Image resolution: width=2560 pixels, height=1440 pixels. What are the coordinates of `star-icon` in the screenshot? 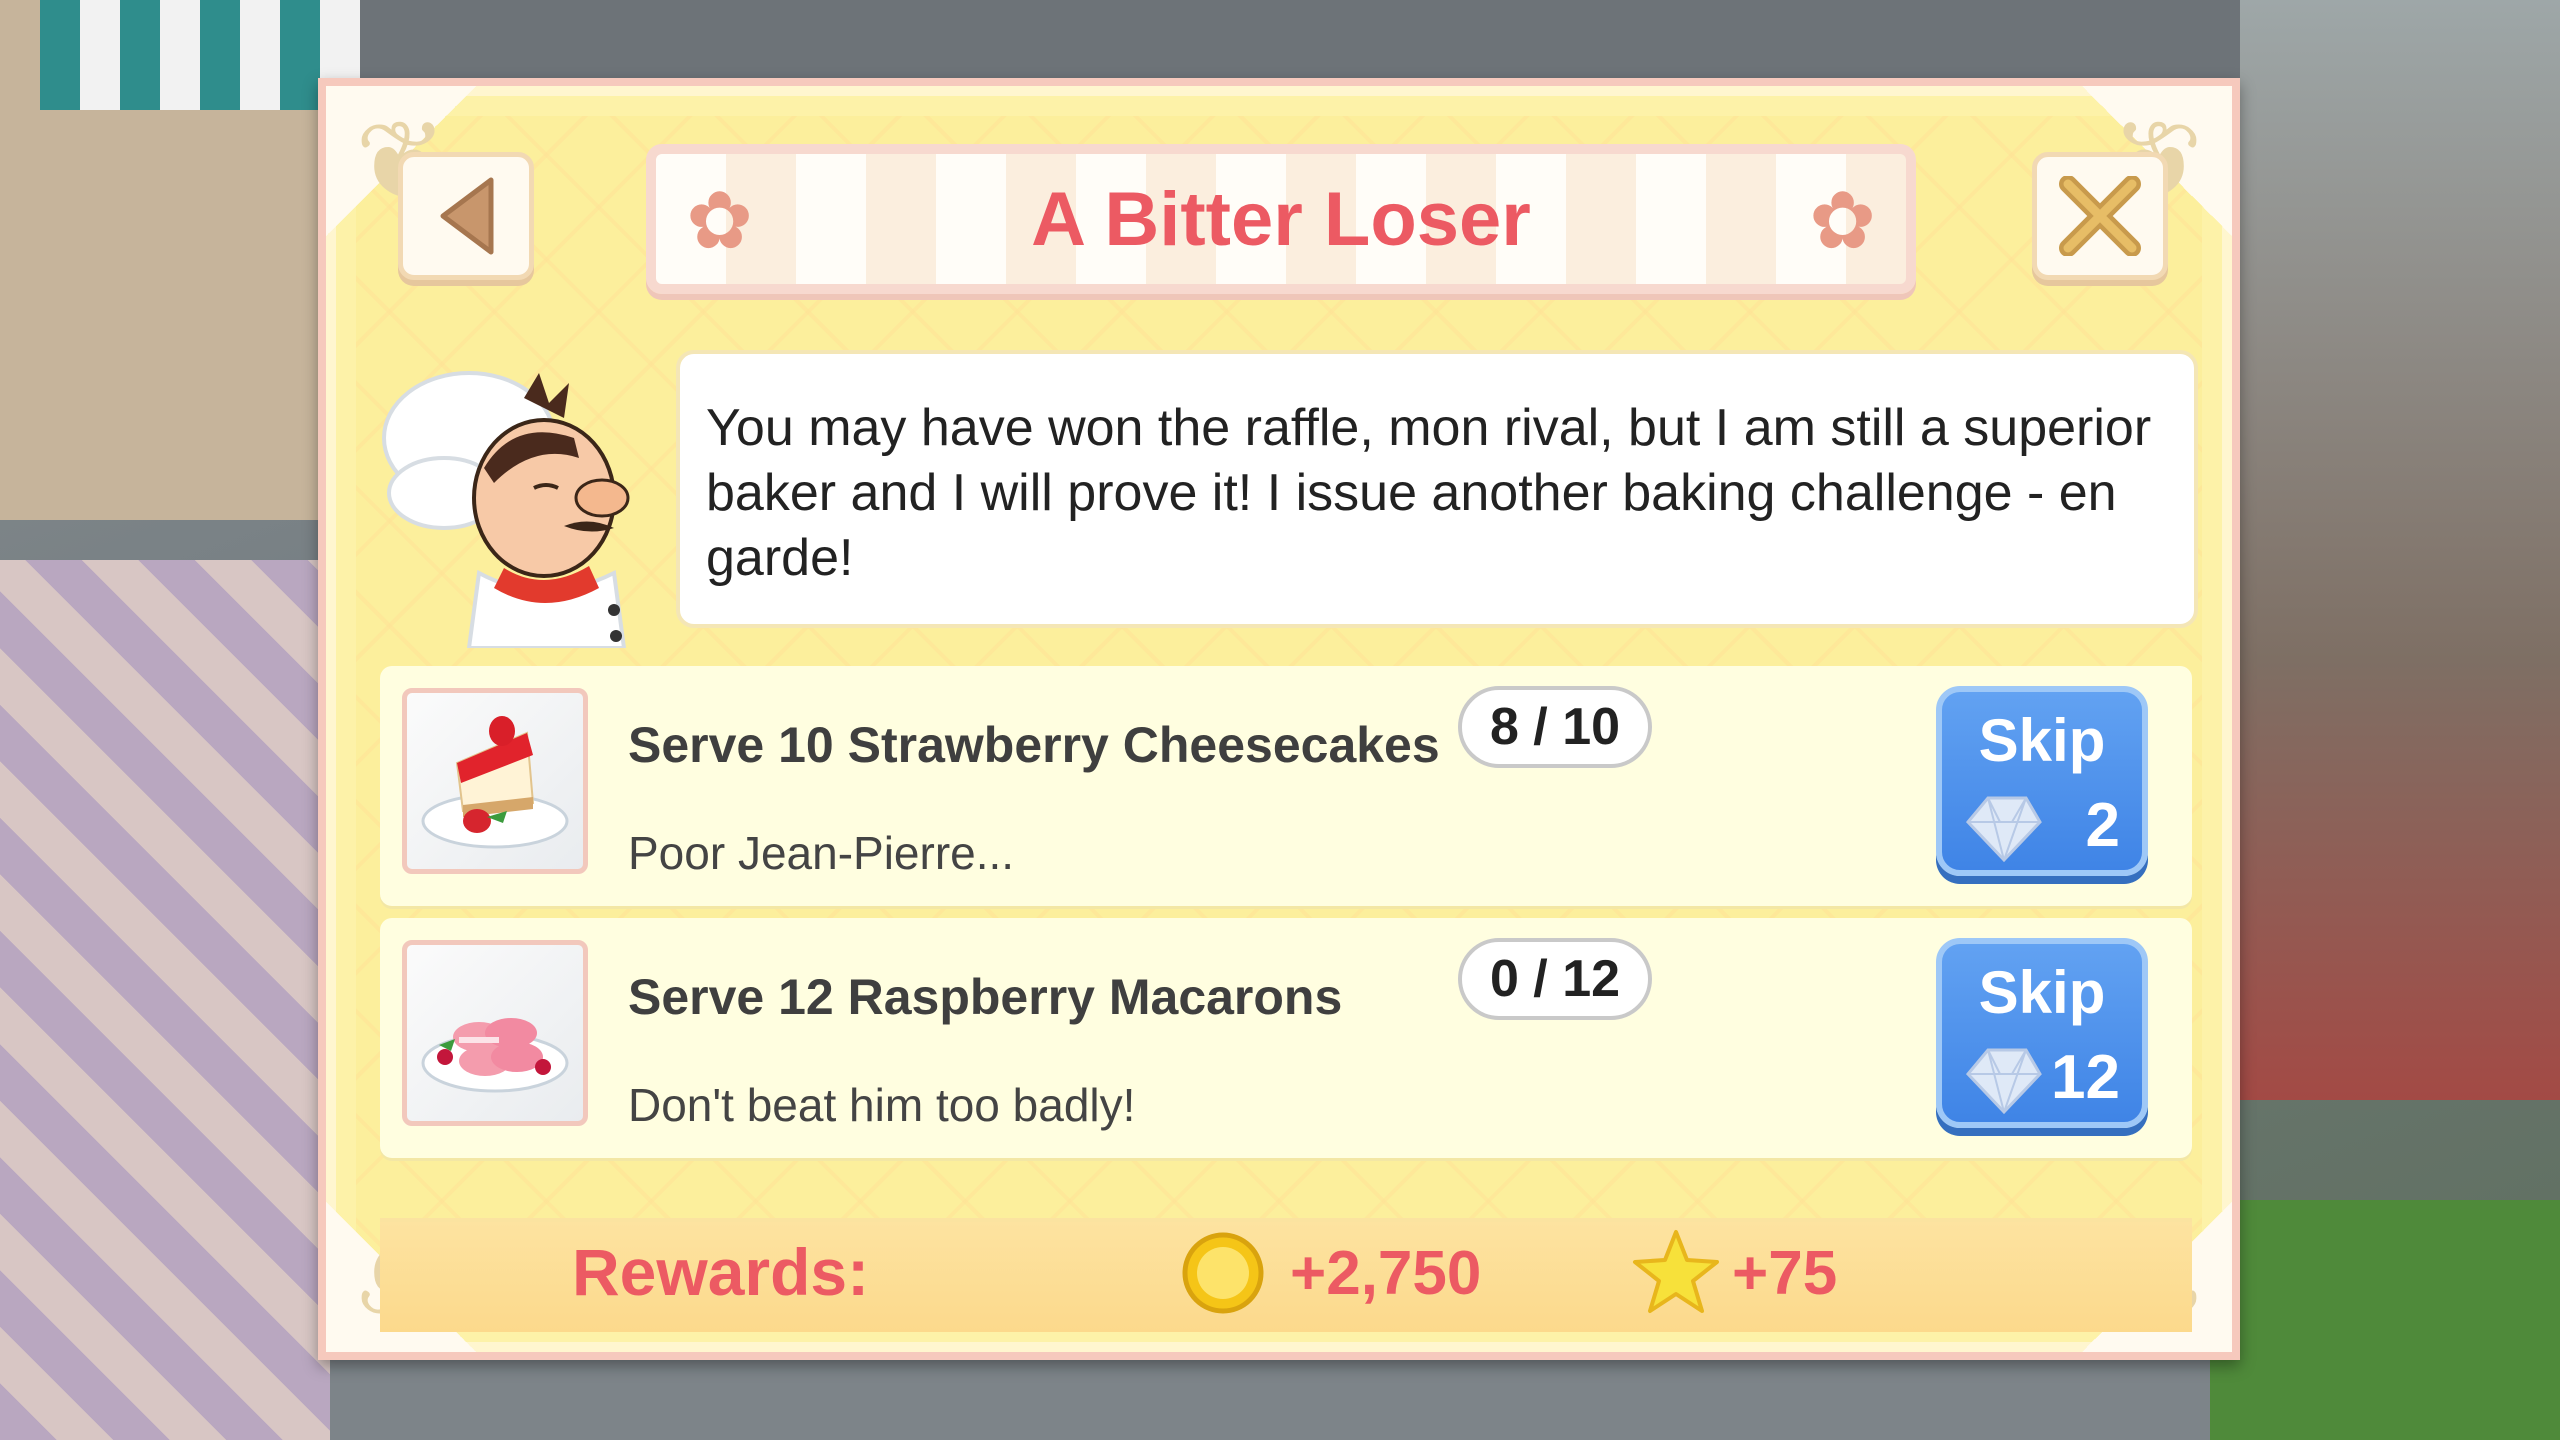 It's located at (1676, 1271).